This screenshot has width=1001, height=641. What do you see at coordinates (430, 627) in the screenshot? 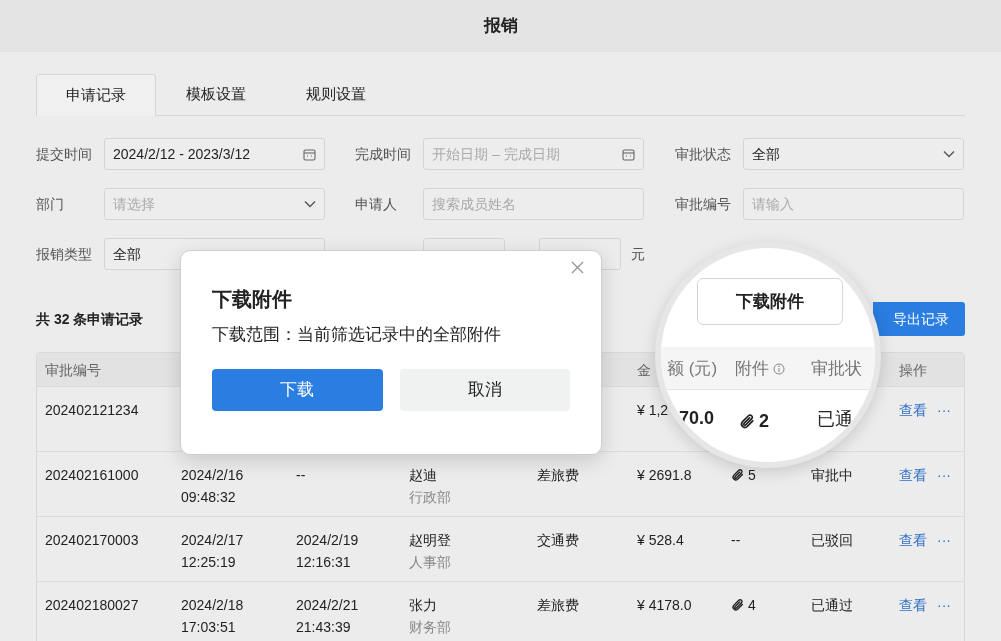
I see `department-name: 财务部` at bounding box center [430, 627].